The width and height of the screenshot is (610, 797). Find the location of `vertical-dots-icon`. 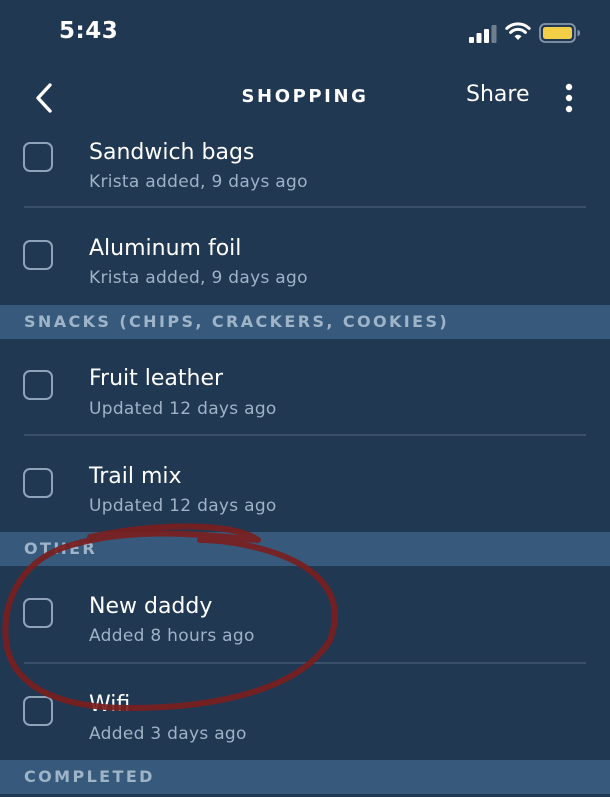

vertical-dots-icon is located at coordinates (569, 98).